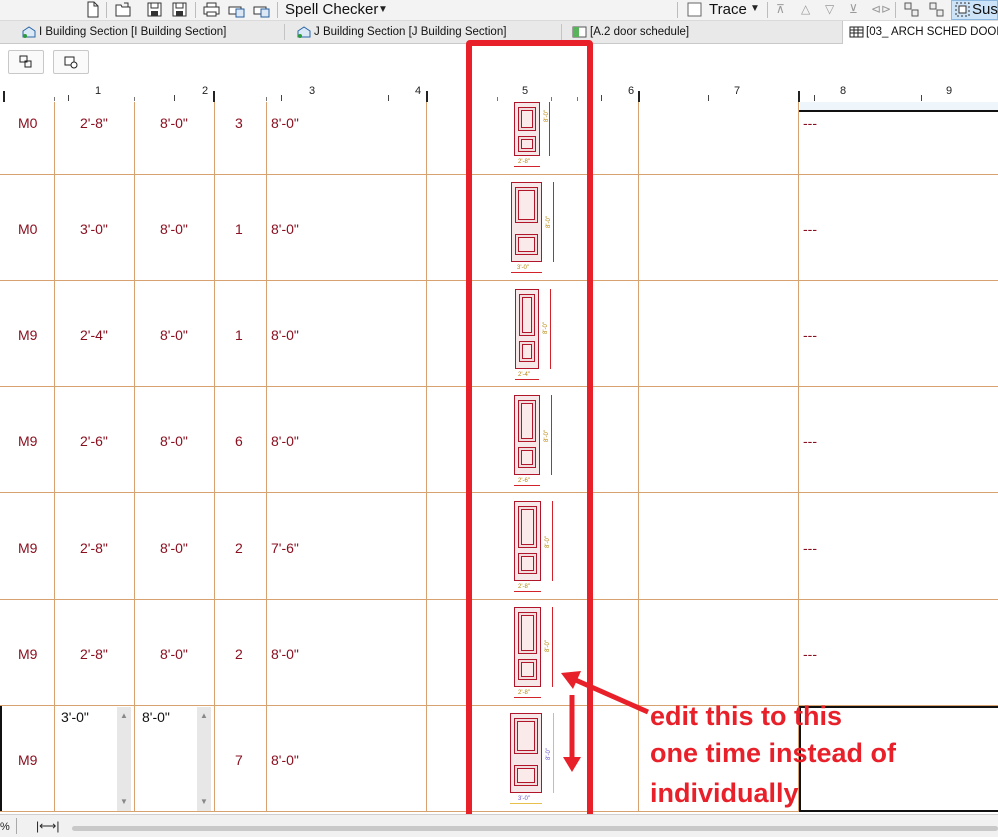 The height and width of the screenshot is (837, 998). What do you see at coordinates (284, 32) in the screenshot?
I see `tab-divider` at bounding box center [284, 32].